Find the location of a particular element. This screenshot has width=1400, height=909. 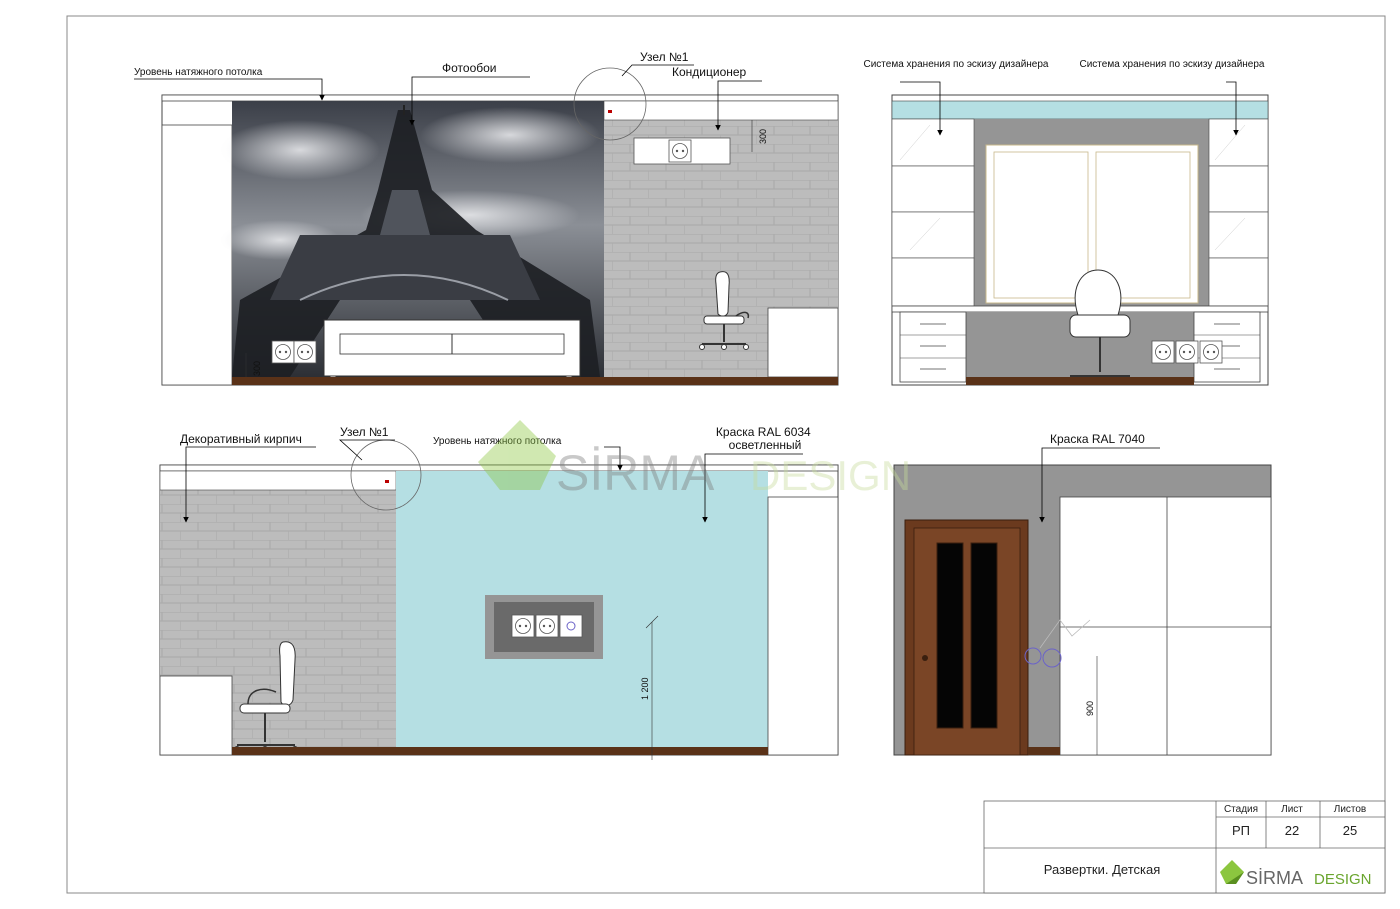

dim-switch-height: 900 is located at coordinates (1090, 708).